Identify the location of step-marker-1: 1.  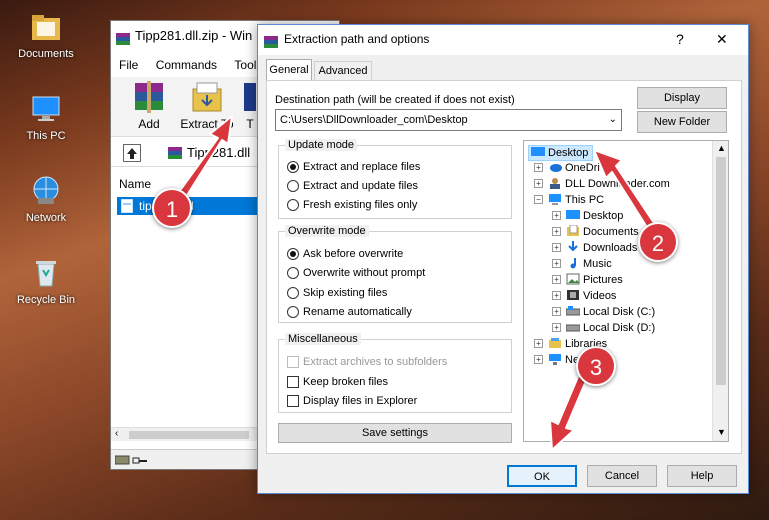
(172, 208).